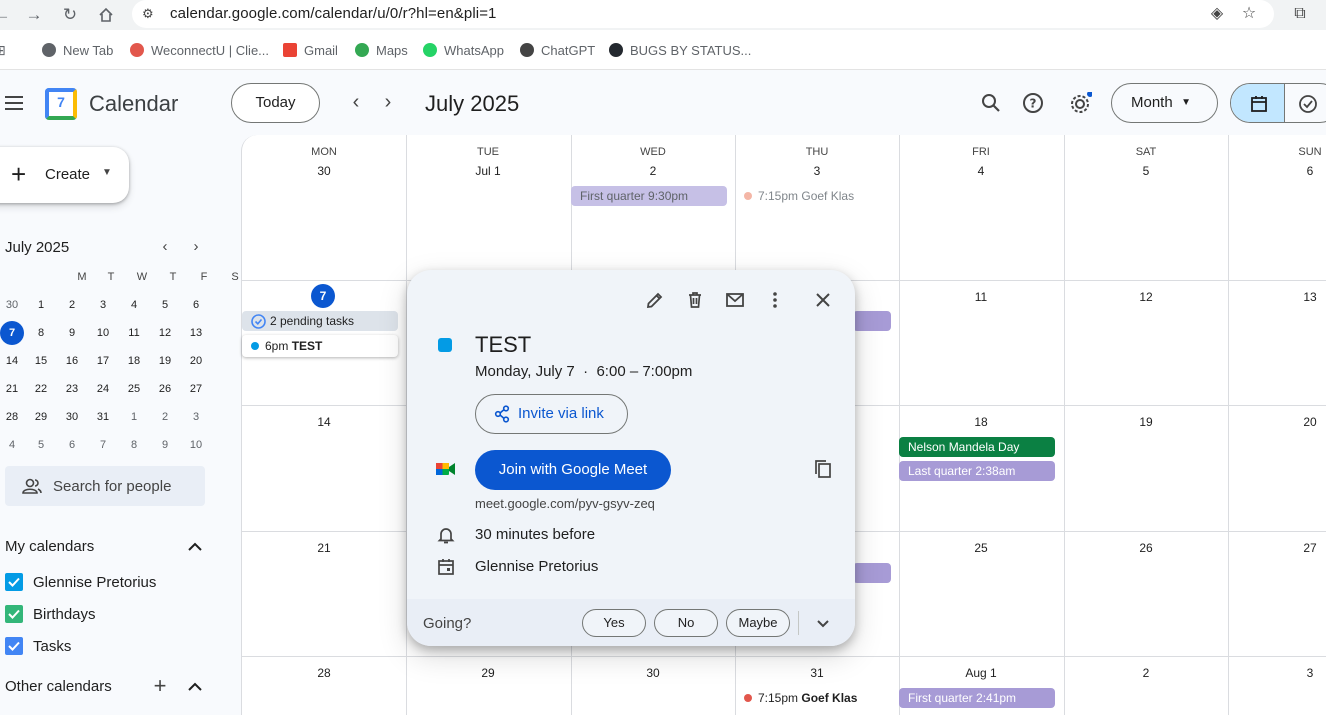 Image resolution: width=1326 pixels, height=715 pixels. Describe the element at coordinates (1277, 297) in the screenshot. I see `day-number: 13` at that location.